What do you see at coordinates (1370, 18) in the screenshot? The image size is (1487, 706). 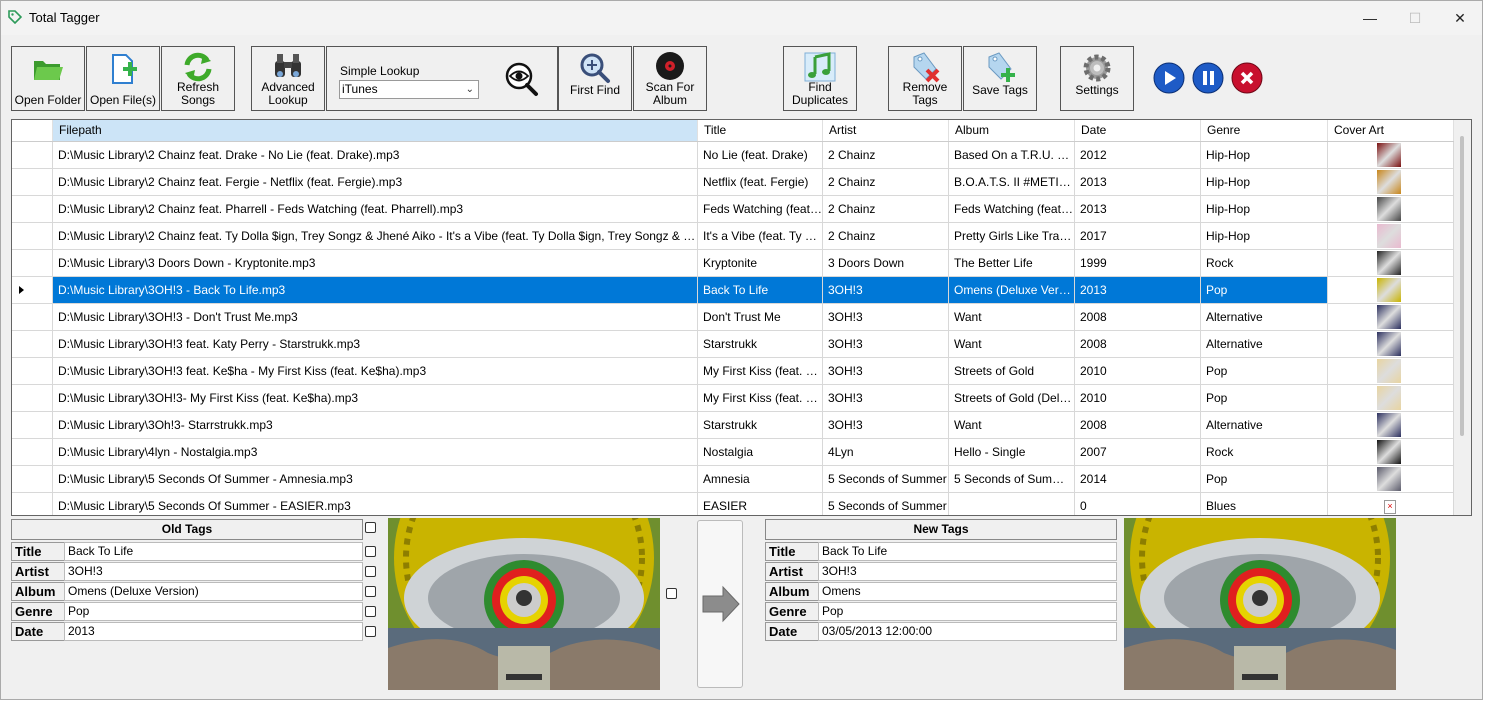 I see `minimize-button: —` at bounding box center [1370, 18].